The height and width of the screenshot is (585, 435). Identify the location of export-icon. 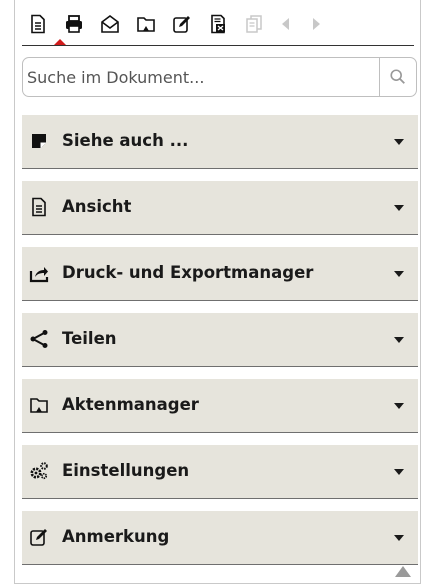
(39, 273).